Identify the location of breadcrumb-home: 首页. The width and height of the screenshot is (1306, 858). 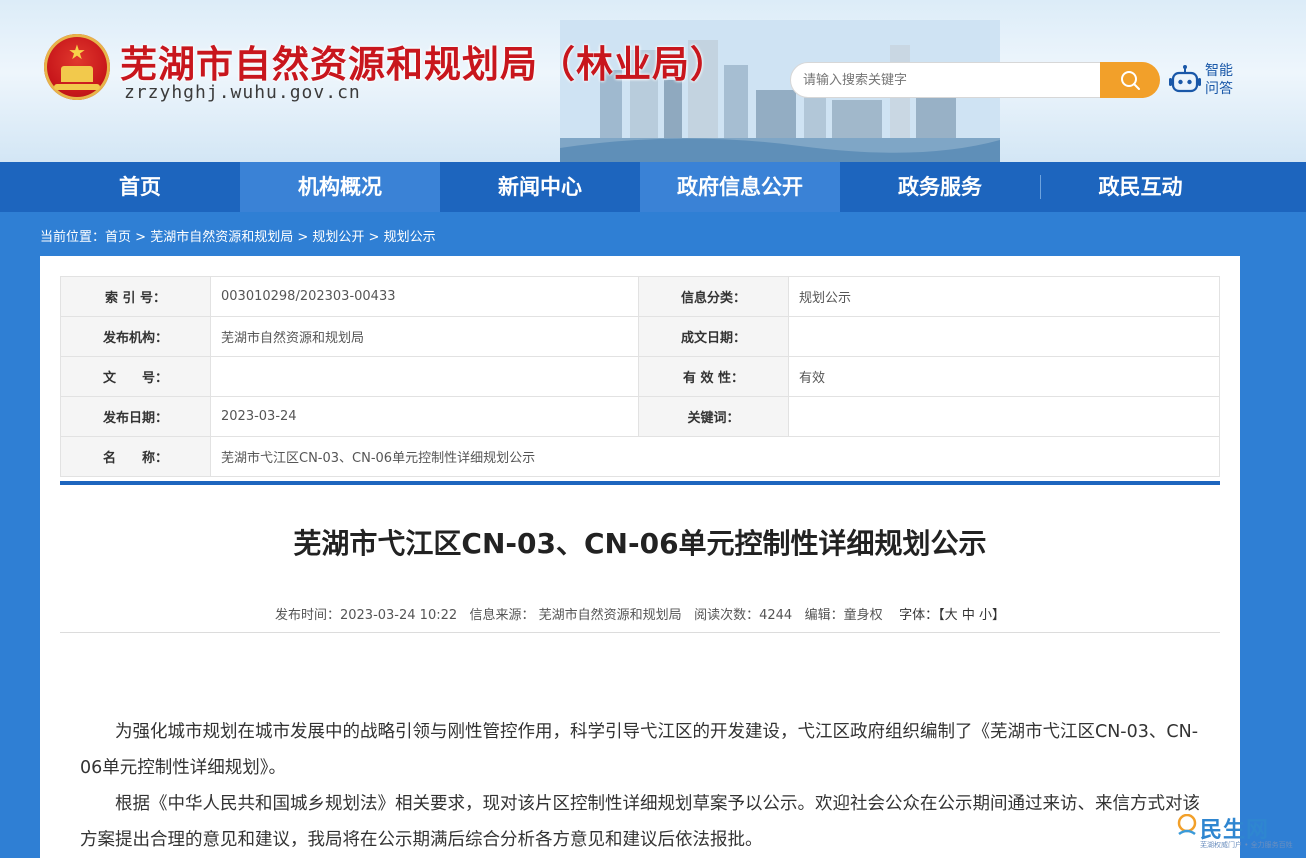
(118, 237).